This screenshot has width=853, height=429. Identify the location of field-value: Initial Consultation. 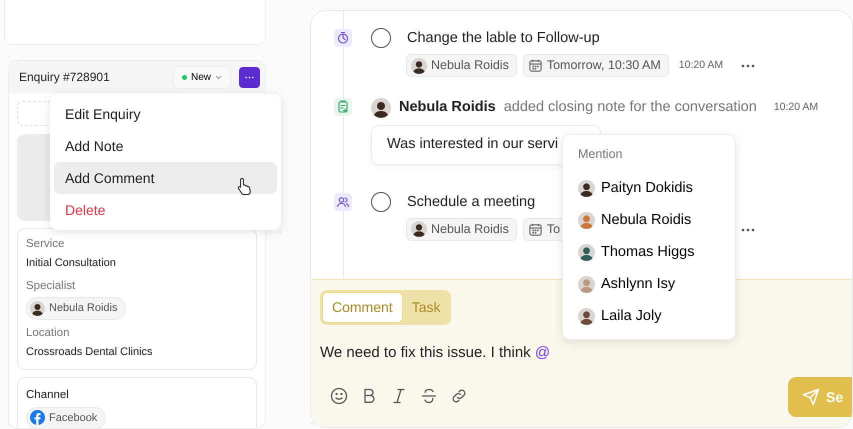
(71, 263).